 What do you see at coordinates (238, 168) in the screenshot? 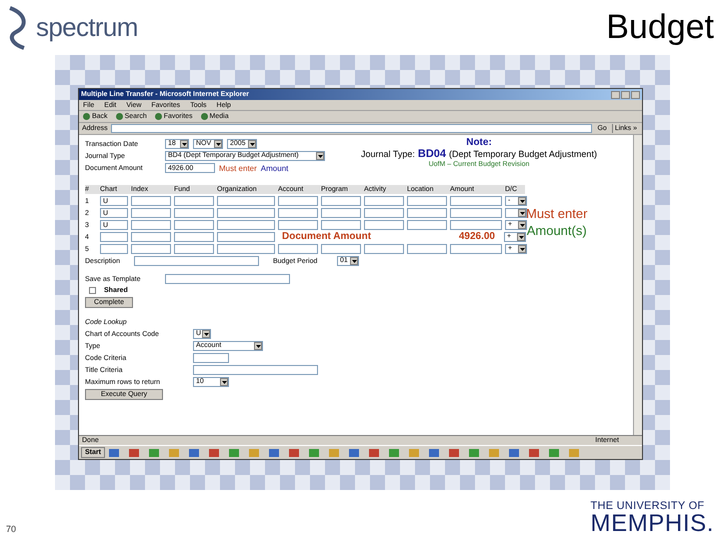
I see `warning-text: Must enter` at bounding box center [238, 168].